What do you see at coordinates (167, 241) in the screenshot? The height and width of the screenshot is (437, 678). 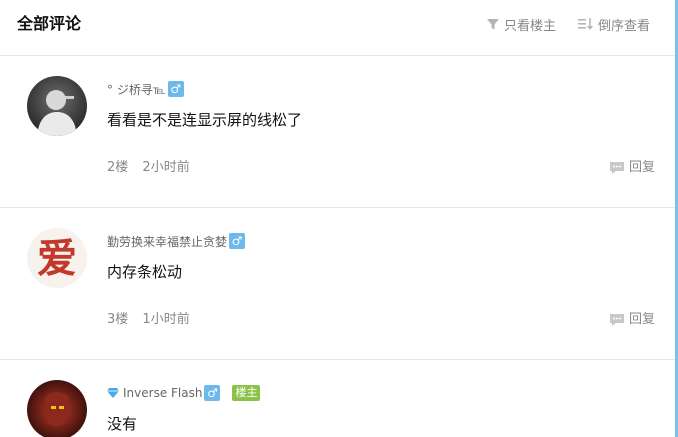 I see `username: 勤劳换来幸福禁止贪婪` at bounding box center [167, 241].